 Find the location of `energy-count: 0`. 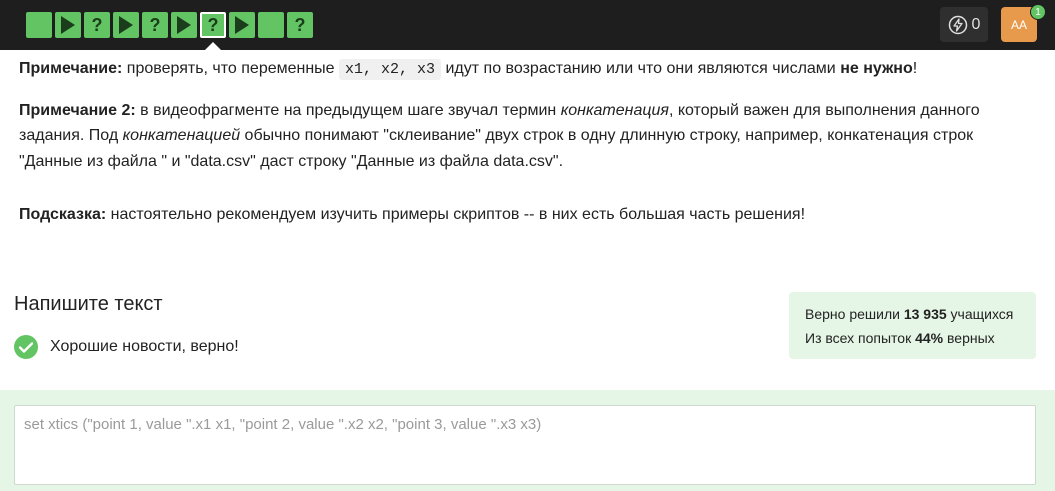

energy-count: 0 is located at coordinates (976, 24).